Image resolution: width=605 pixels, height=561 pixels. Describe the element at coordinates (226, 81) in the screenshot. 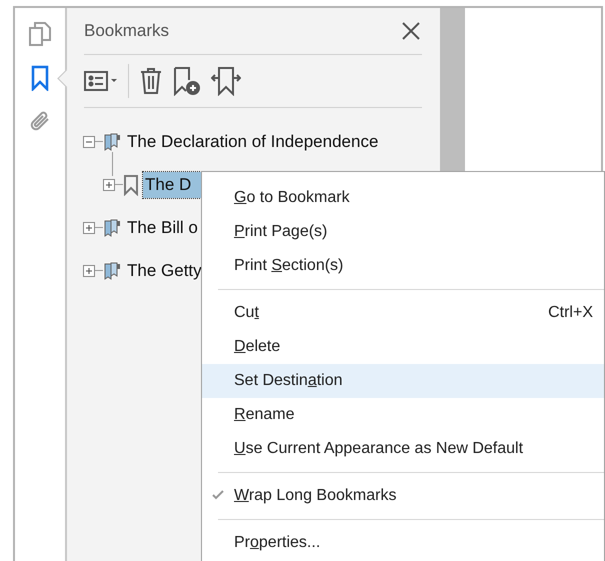

I see `expand-bookmark-button` at that location.